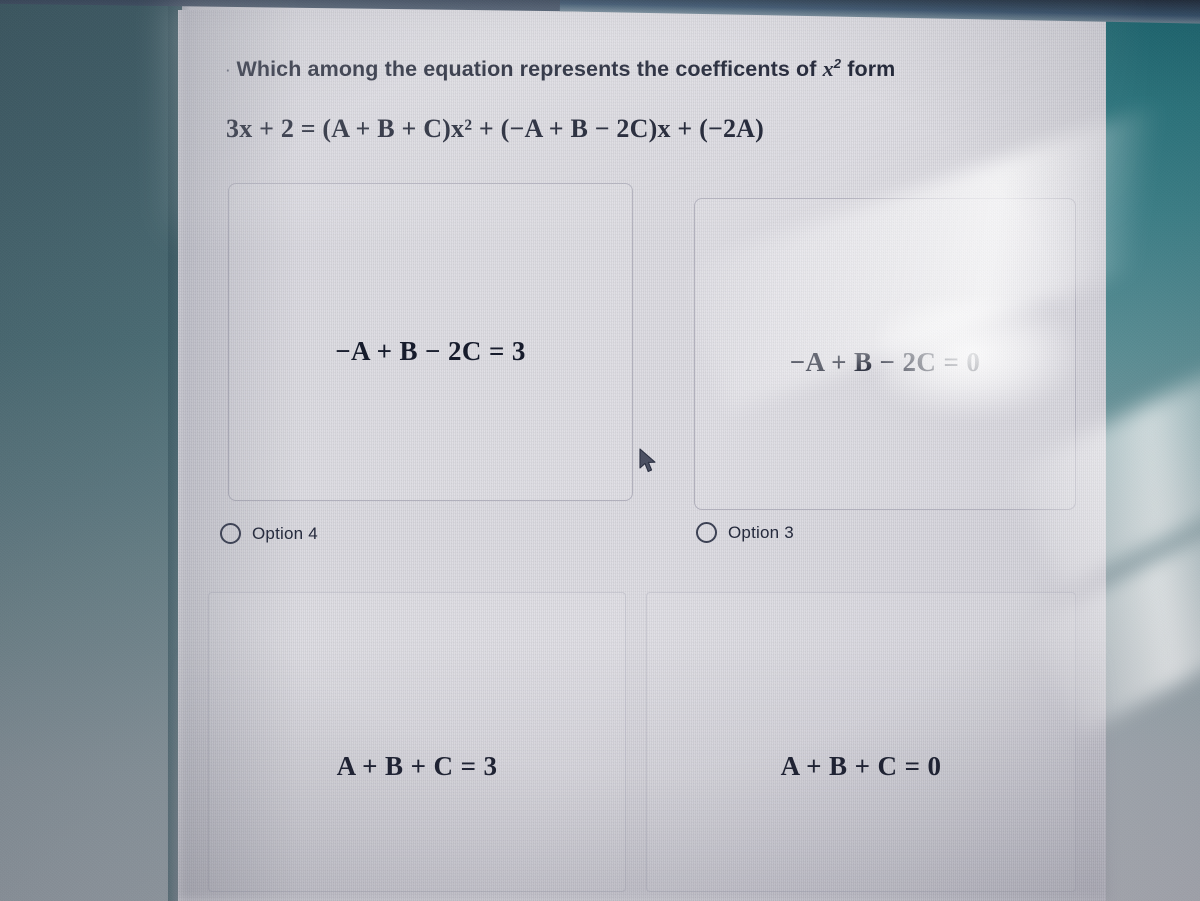 The image size is (1200, 901). I want to click on option-card-bottom-right: A + B + C = 0, so click(861, 742).